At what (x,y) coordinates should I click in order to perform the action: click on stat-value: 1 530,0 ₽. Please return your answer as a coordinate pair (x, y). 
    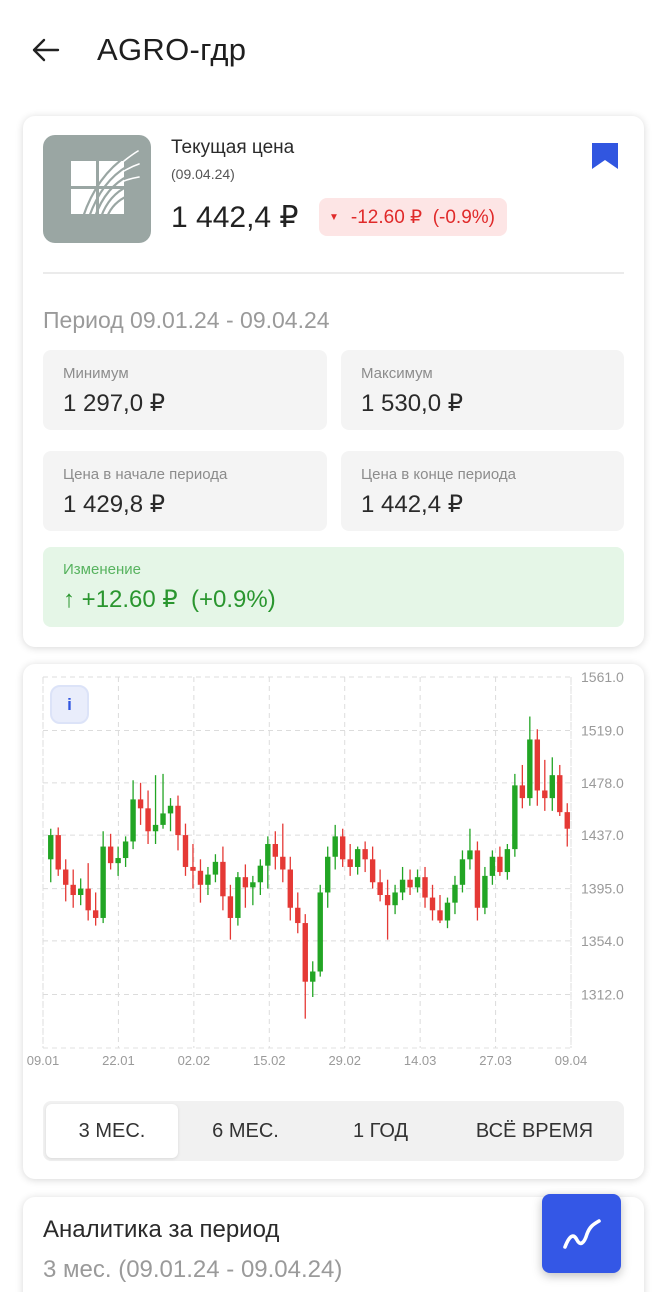
    Looking at the image, I should click on (412, 403).